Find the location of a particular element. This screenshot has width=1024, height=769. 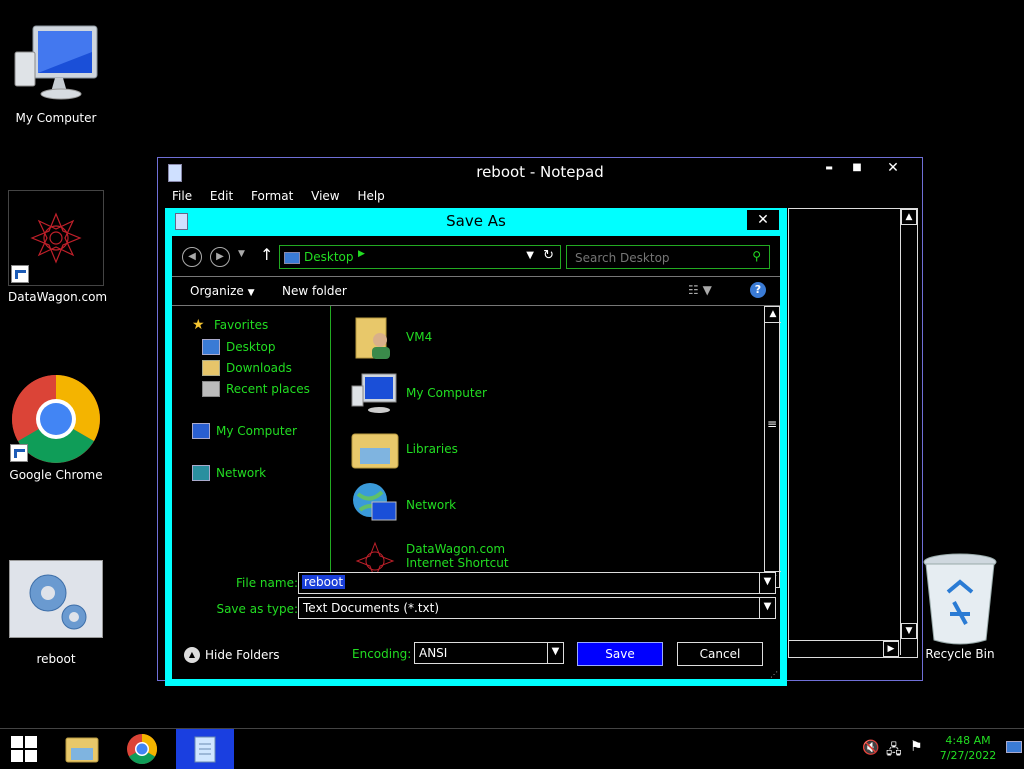

taskbar-notepad is located at coordinates (205, 749).